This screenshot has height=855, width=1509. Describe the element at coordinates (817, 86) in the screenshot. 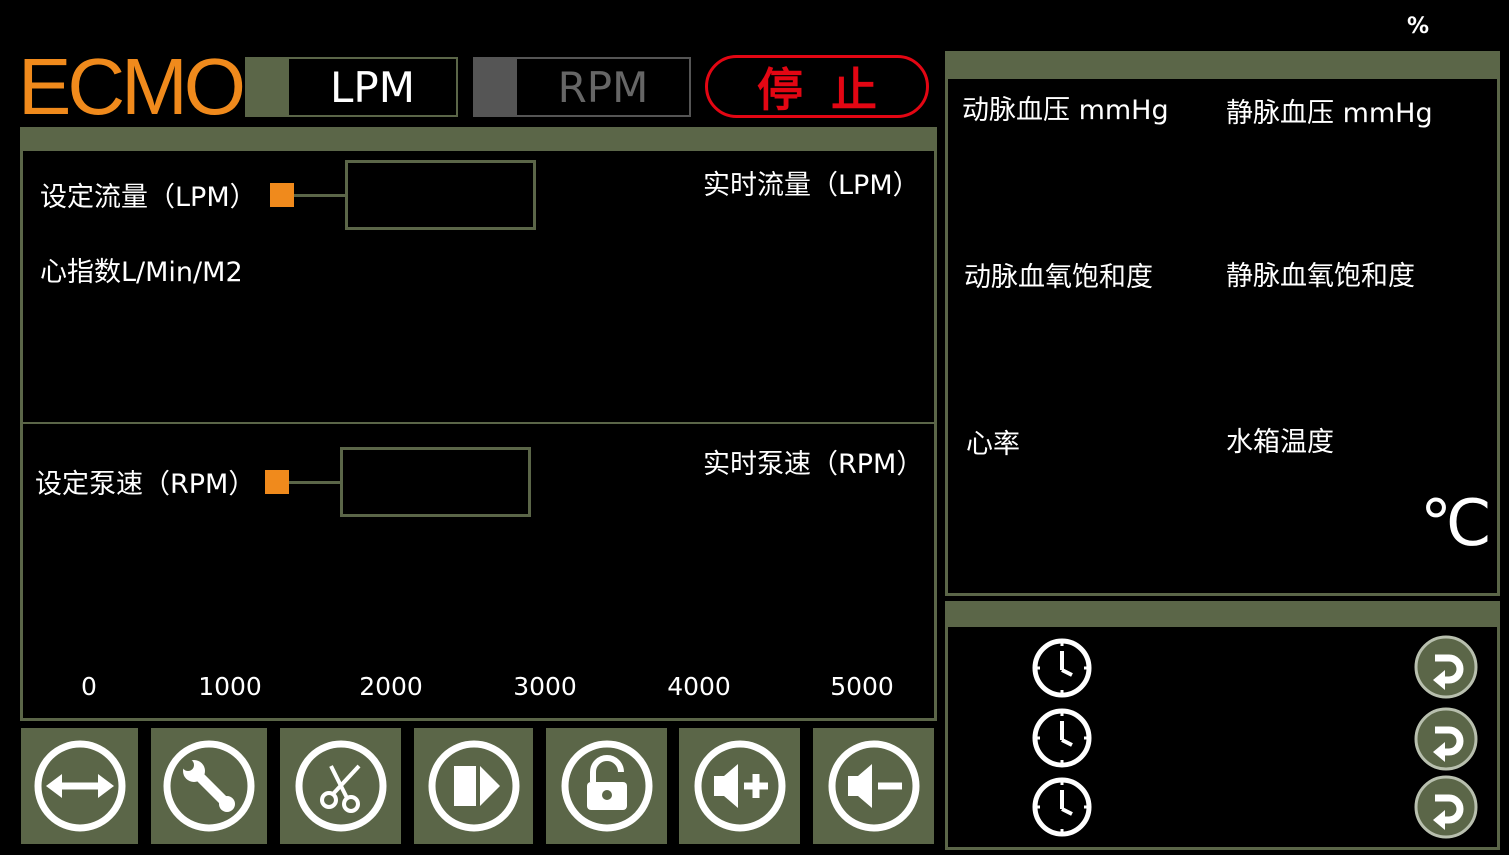

I see `stop-button: 停止` at that location.